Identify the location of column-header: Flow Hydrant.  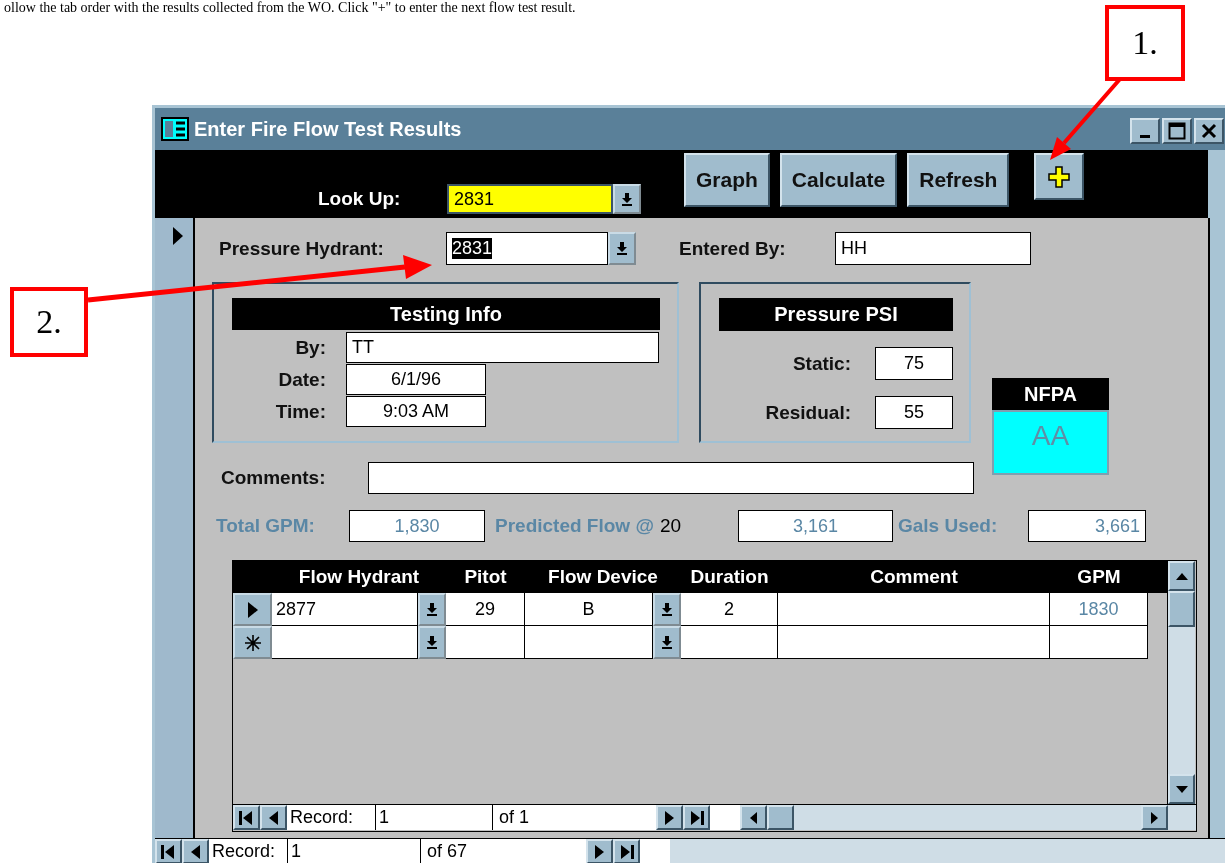
(359, 577).